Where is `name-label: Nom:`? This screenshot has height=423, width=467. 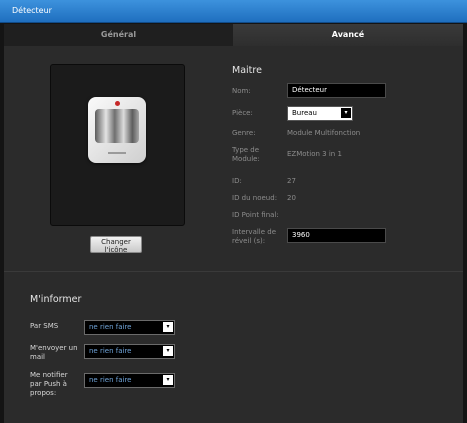 name-label: Nom: is located at coordinates (241, 91).